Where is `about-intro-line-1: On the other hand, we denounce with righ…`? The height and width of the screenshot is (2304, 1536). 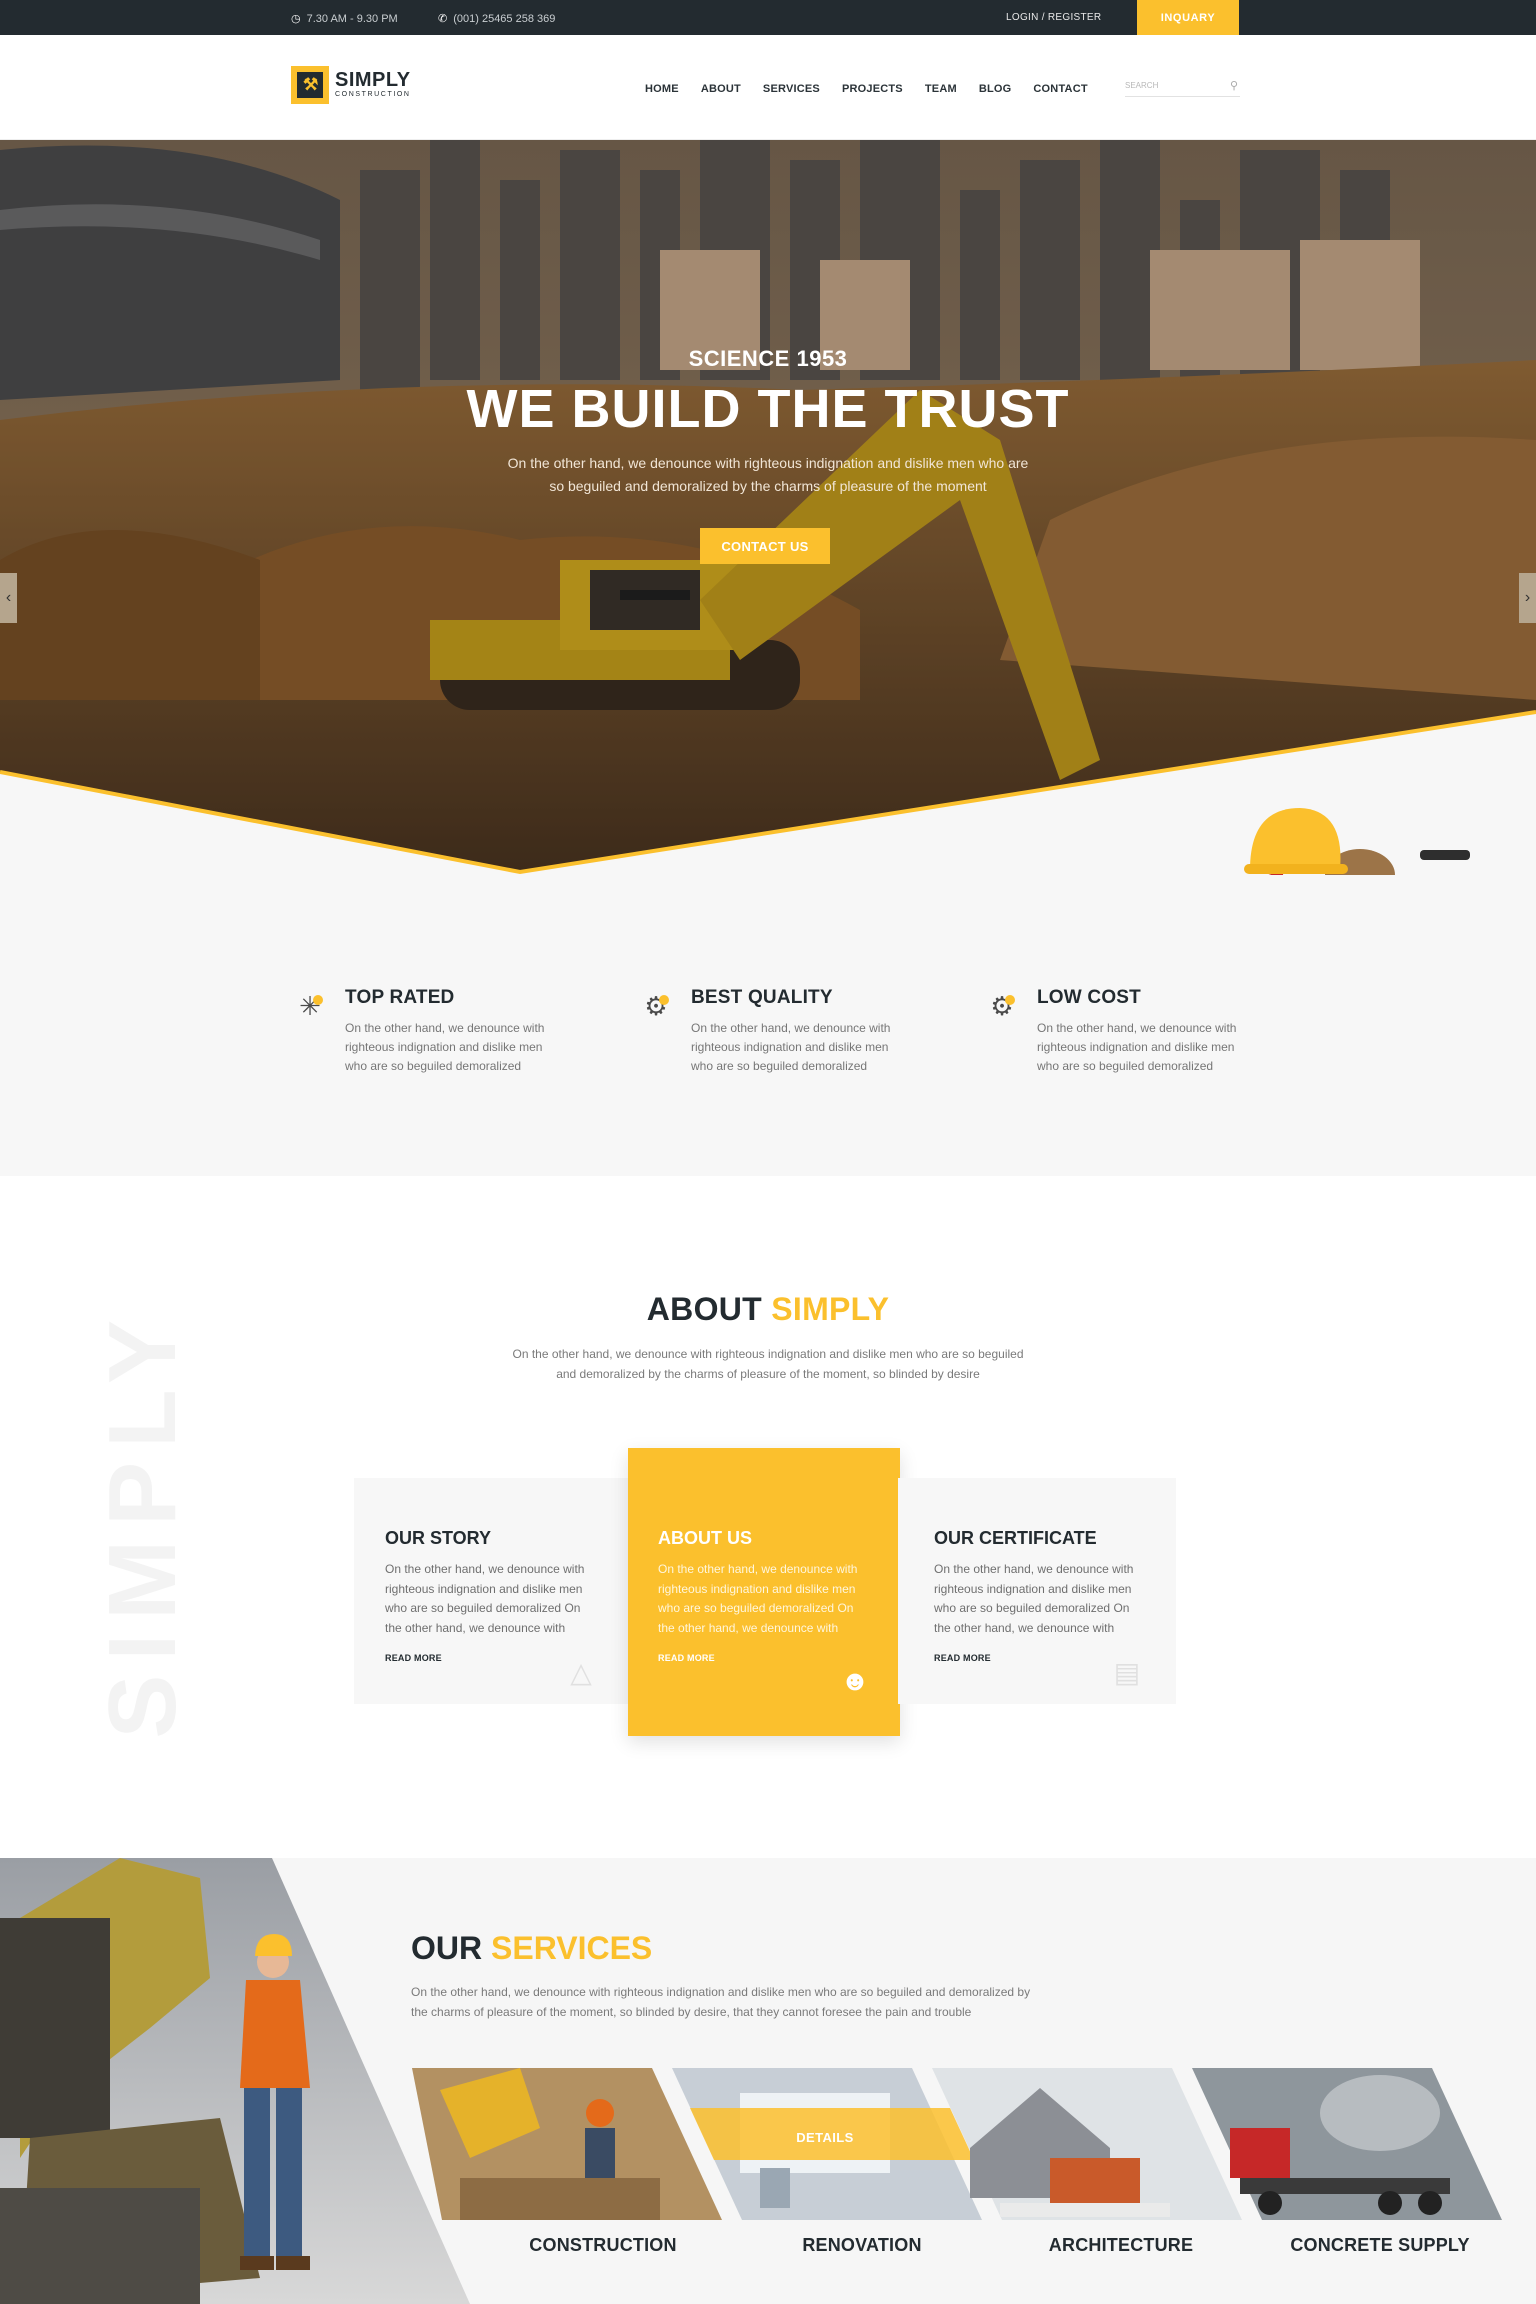
about-intro-line-1: On the other hand, we denounce with righ… is located at coordinates (768, 1354).